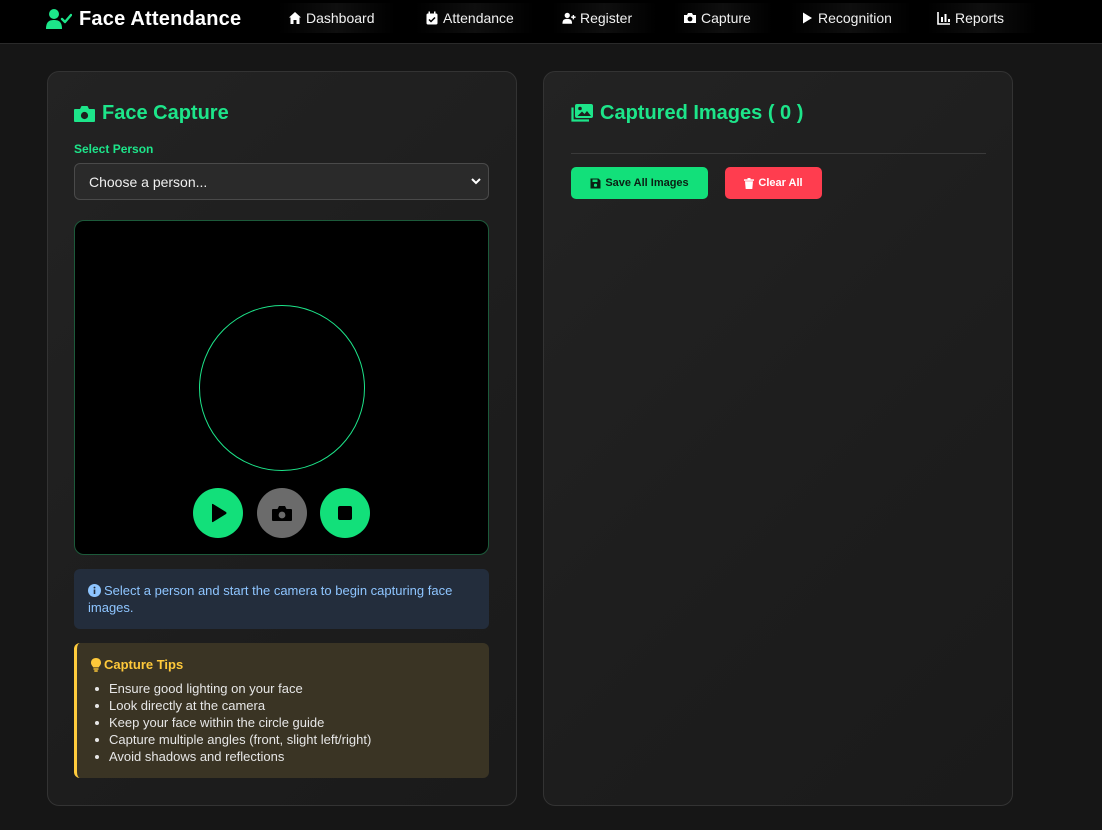 Image resolution: width=1102 pixels, height=830 pixels. I want to click on nav-item-attendance: Attendance, so click(475, 18).